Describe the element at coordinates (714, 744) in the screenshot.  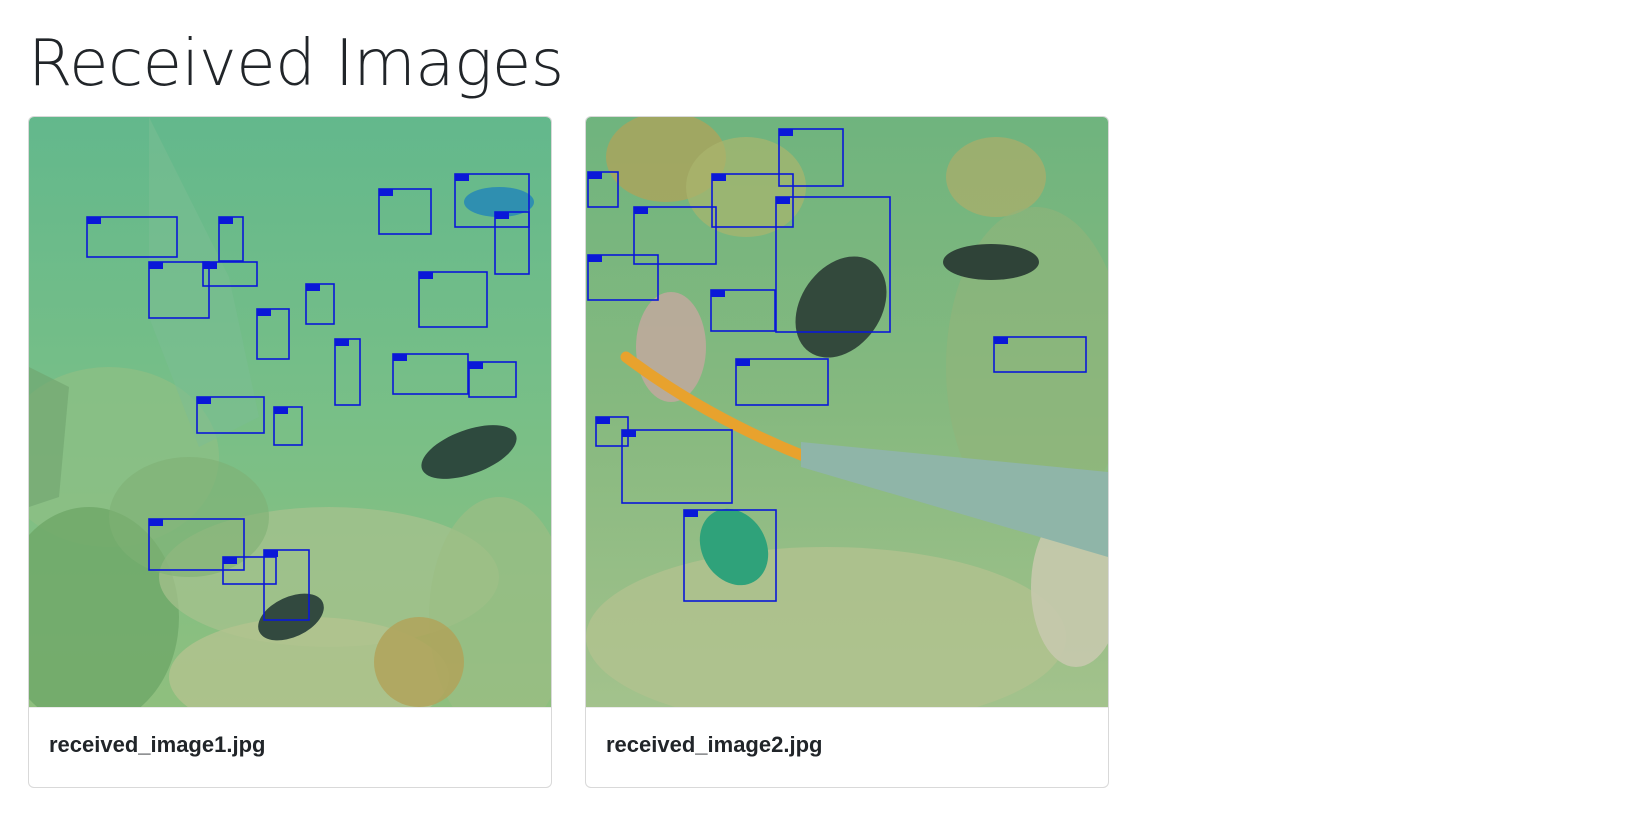
I see `image-caption-2: received_image2.jpg` at that location.